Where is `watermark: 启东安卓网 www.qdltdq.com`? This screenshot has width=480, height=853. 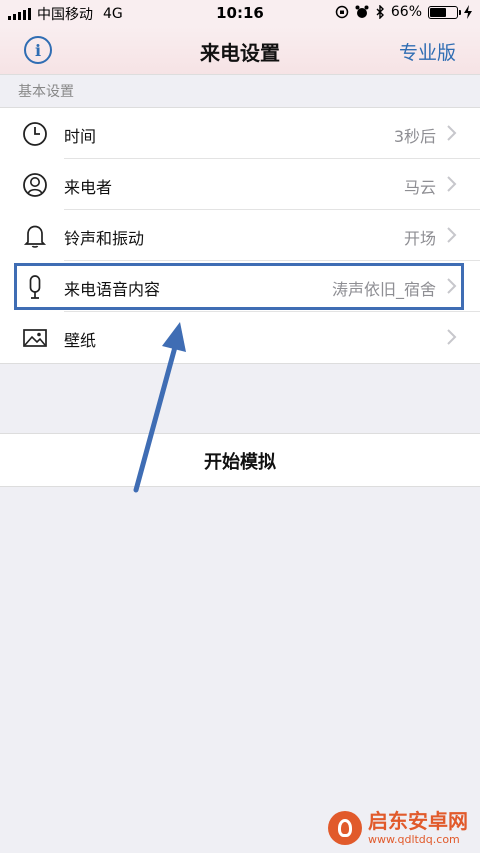
watermark: 启东安卓网 www.qdltdq.com is located at coordinates (398, 828).